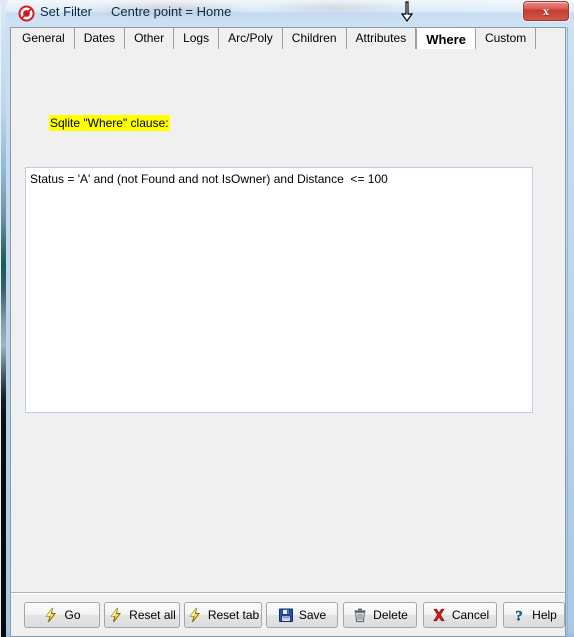 Image resolution: width=574 pixels, height=637 pixels. I want to click on tab-where: Where, so click(446, 38).